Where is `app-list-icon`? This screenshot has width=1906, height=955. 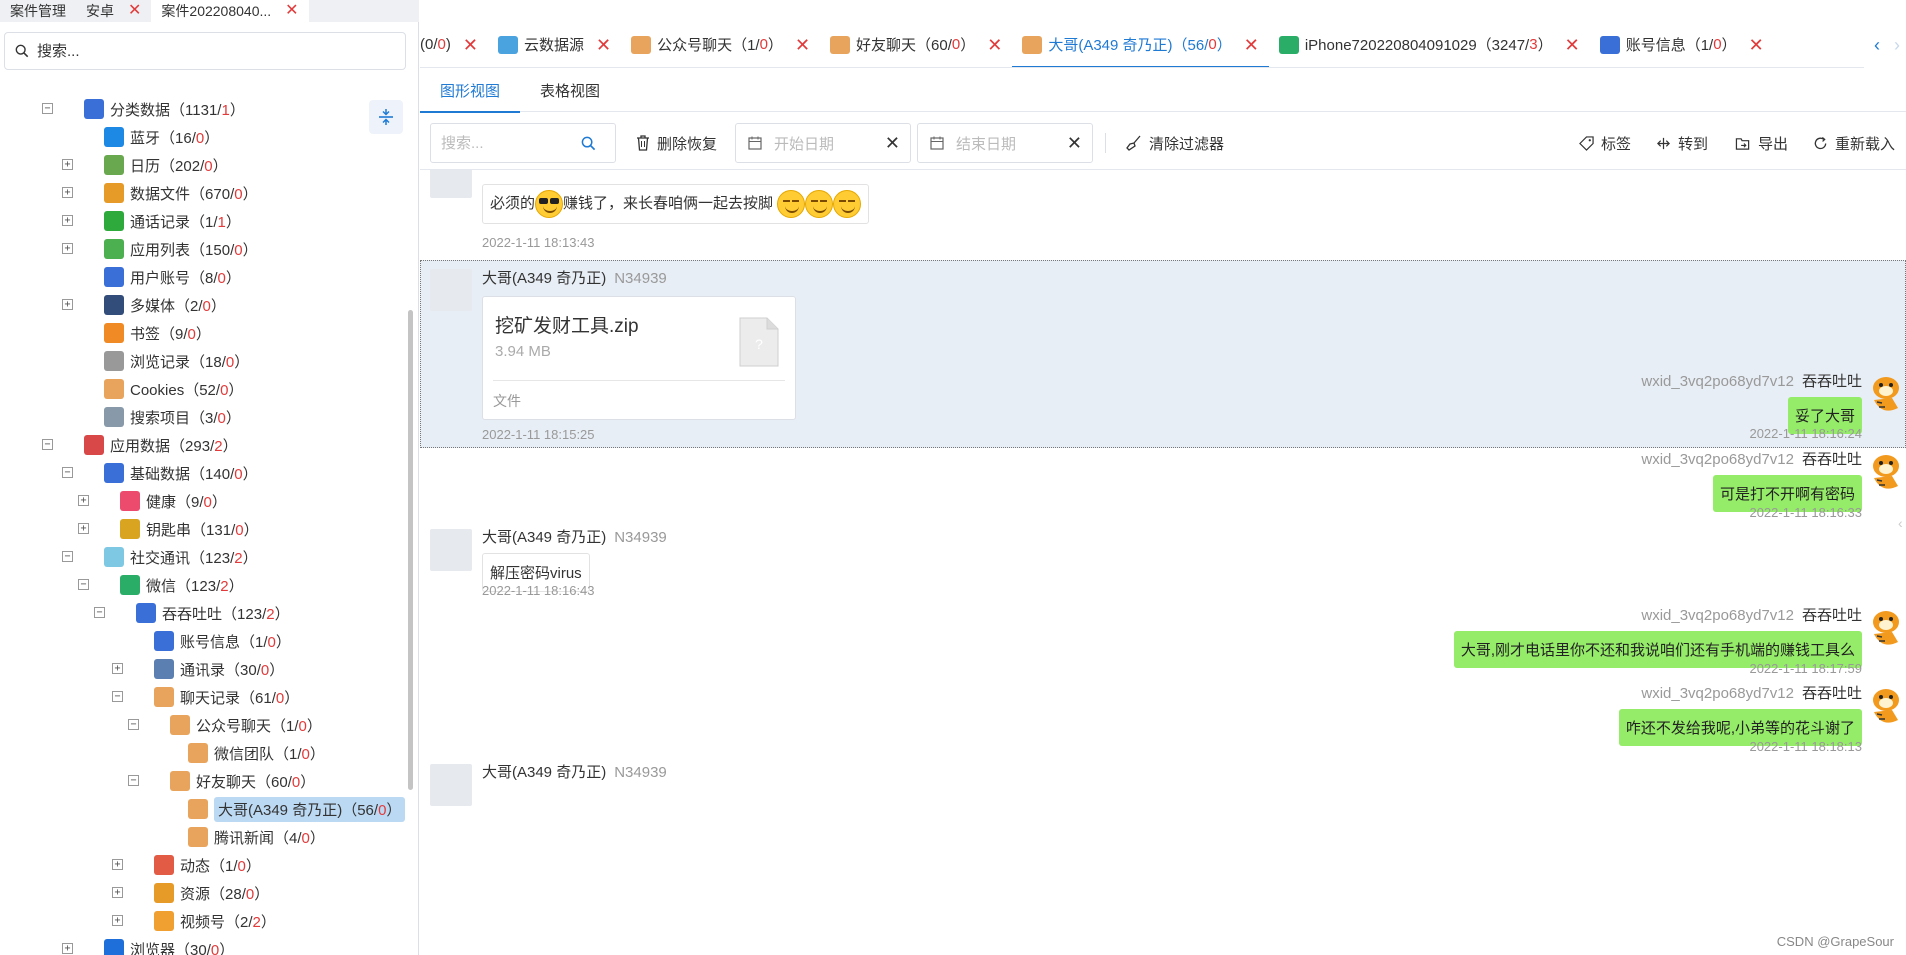 app-list-icon is located at coordinates (114, 249).